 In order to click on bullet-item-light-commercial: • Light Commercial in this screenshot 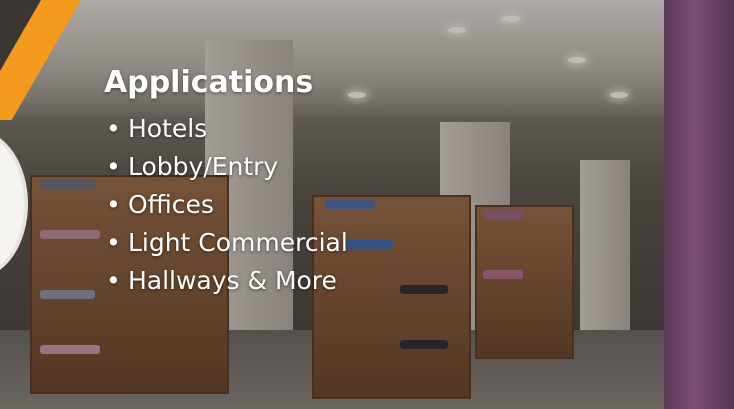, I will do `click(226, 243)`.